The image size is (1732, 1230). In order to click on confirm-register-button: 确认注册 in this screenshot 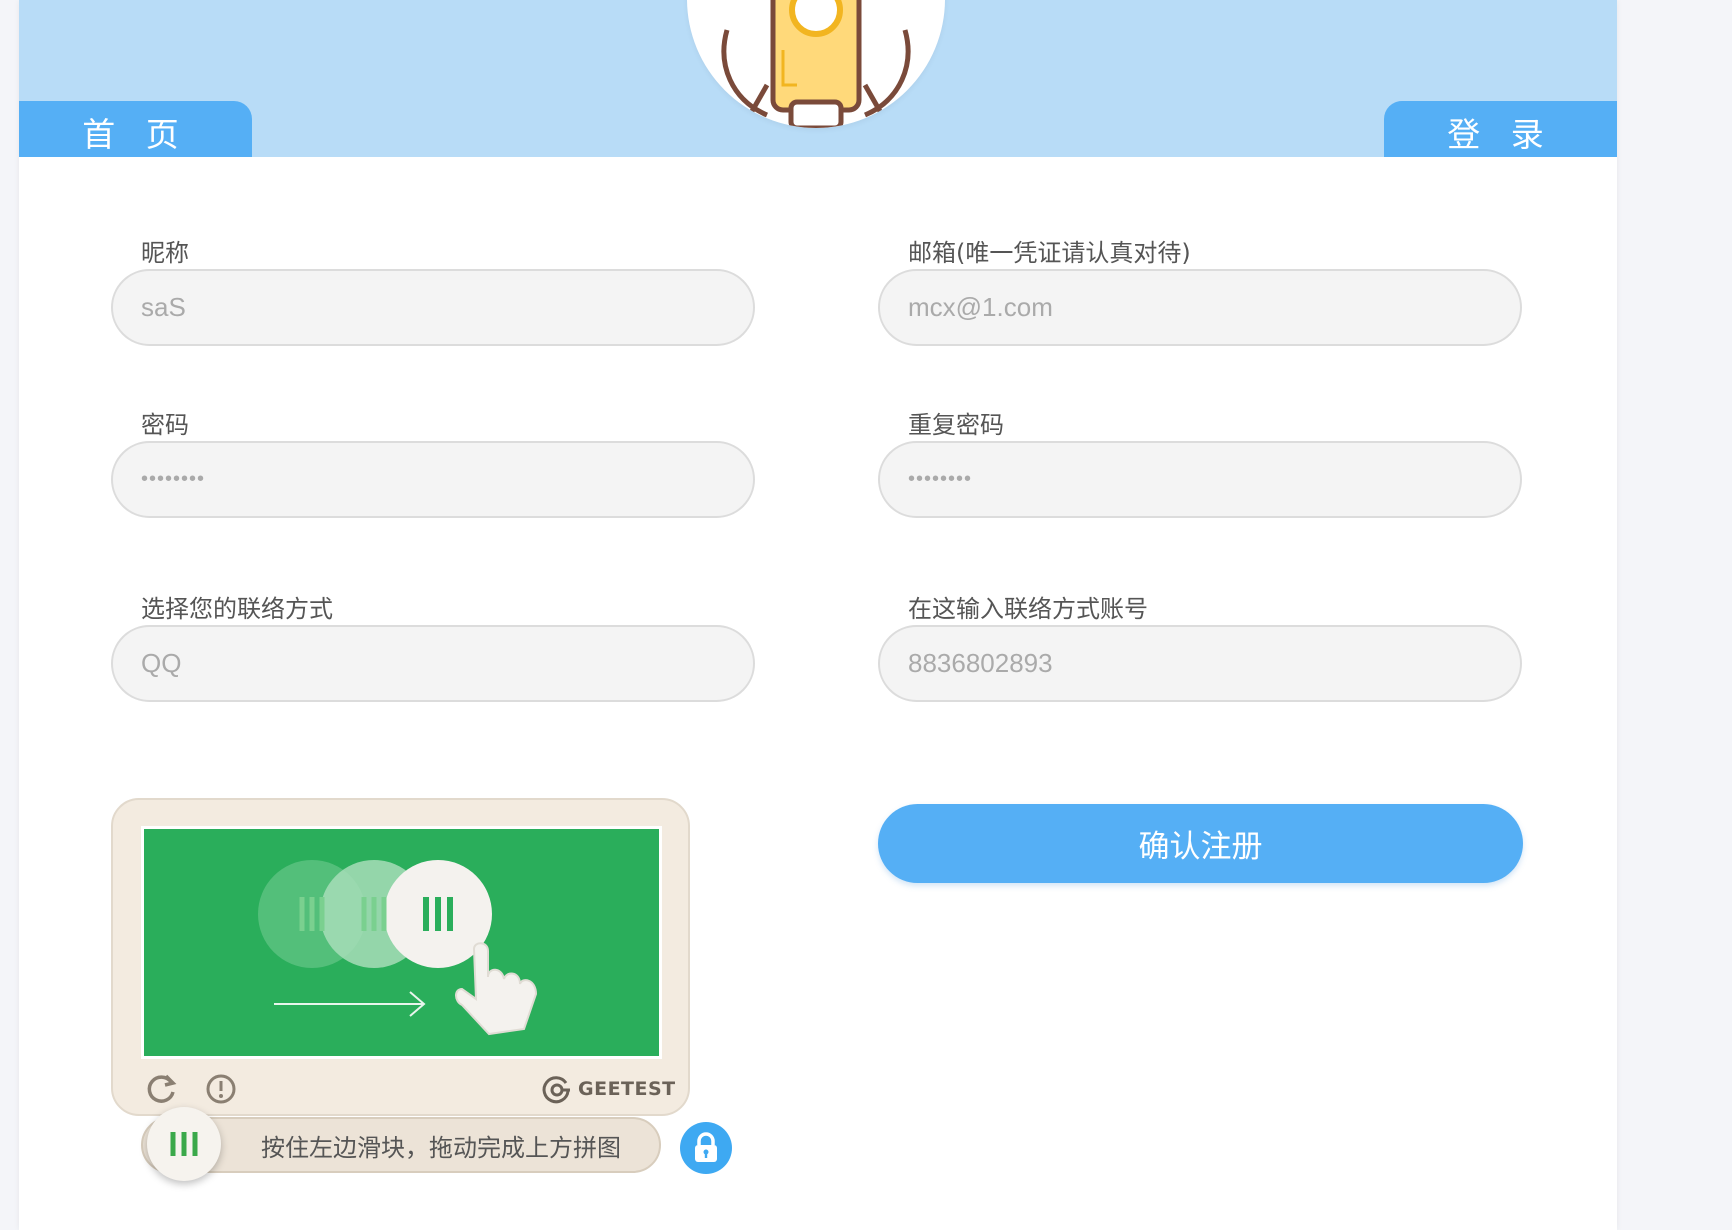, I will do `click(1200, 843)`.